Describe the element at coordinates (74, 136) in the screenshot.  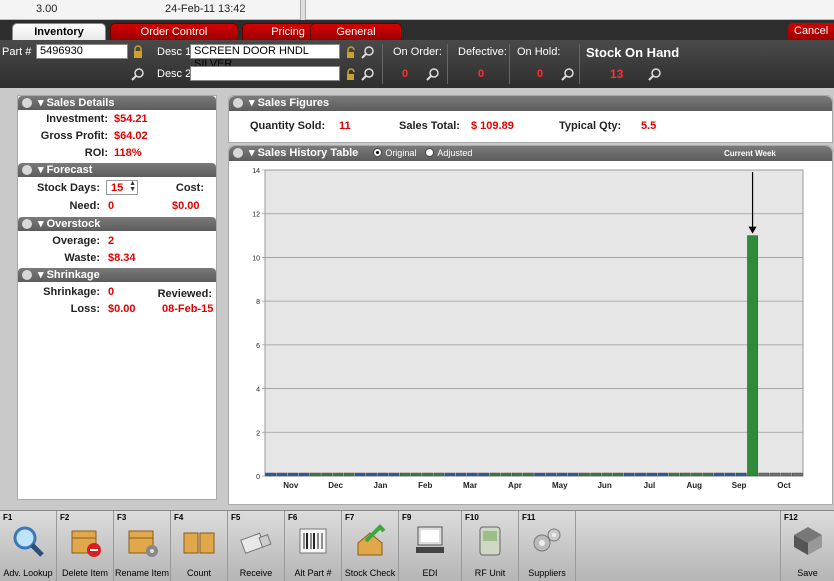
I see `gross-profit-label: Gross Profit:` at that location.